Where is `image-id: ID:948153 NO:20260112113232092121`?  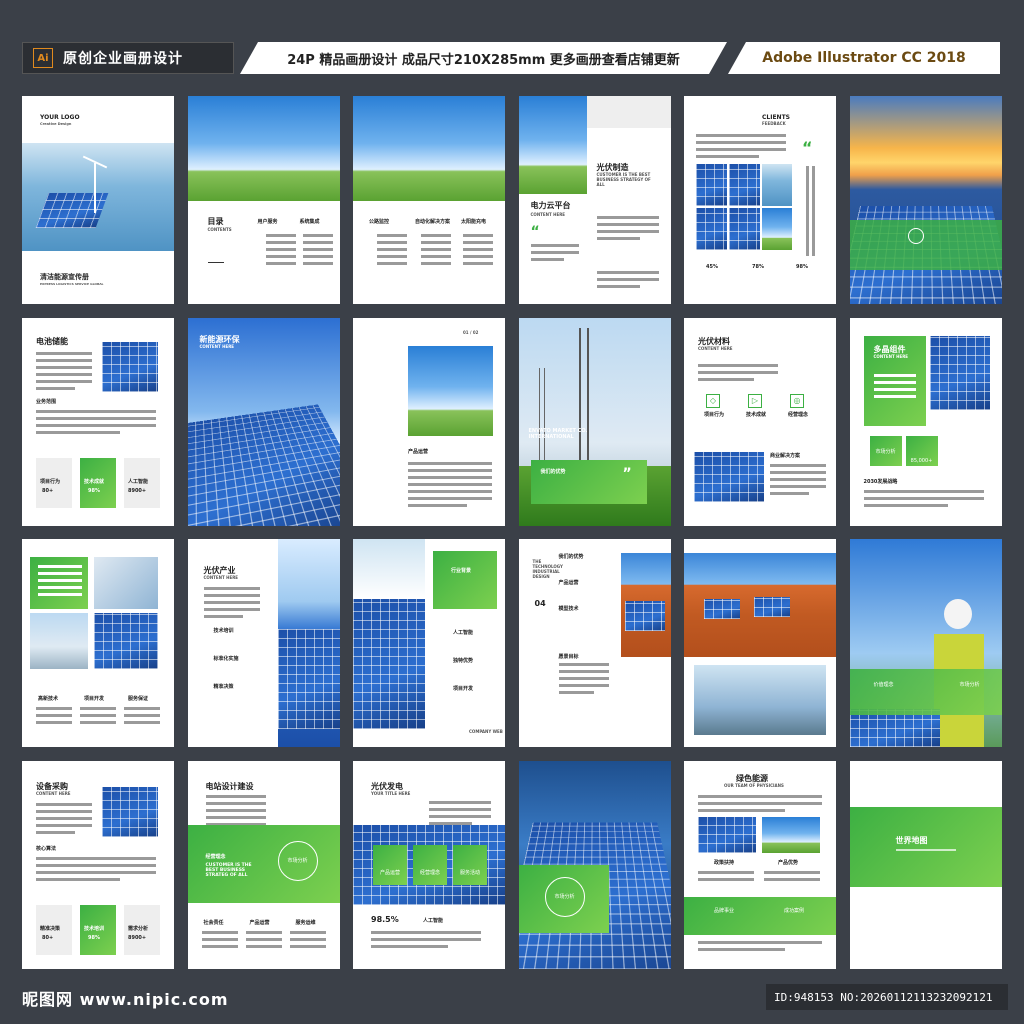
image-id: ID:948153 NO:20260112113232092121 is located at coordinates (887, 997).